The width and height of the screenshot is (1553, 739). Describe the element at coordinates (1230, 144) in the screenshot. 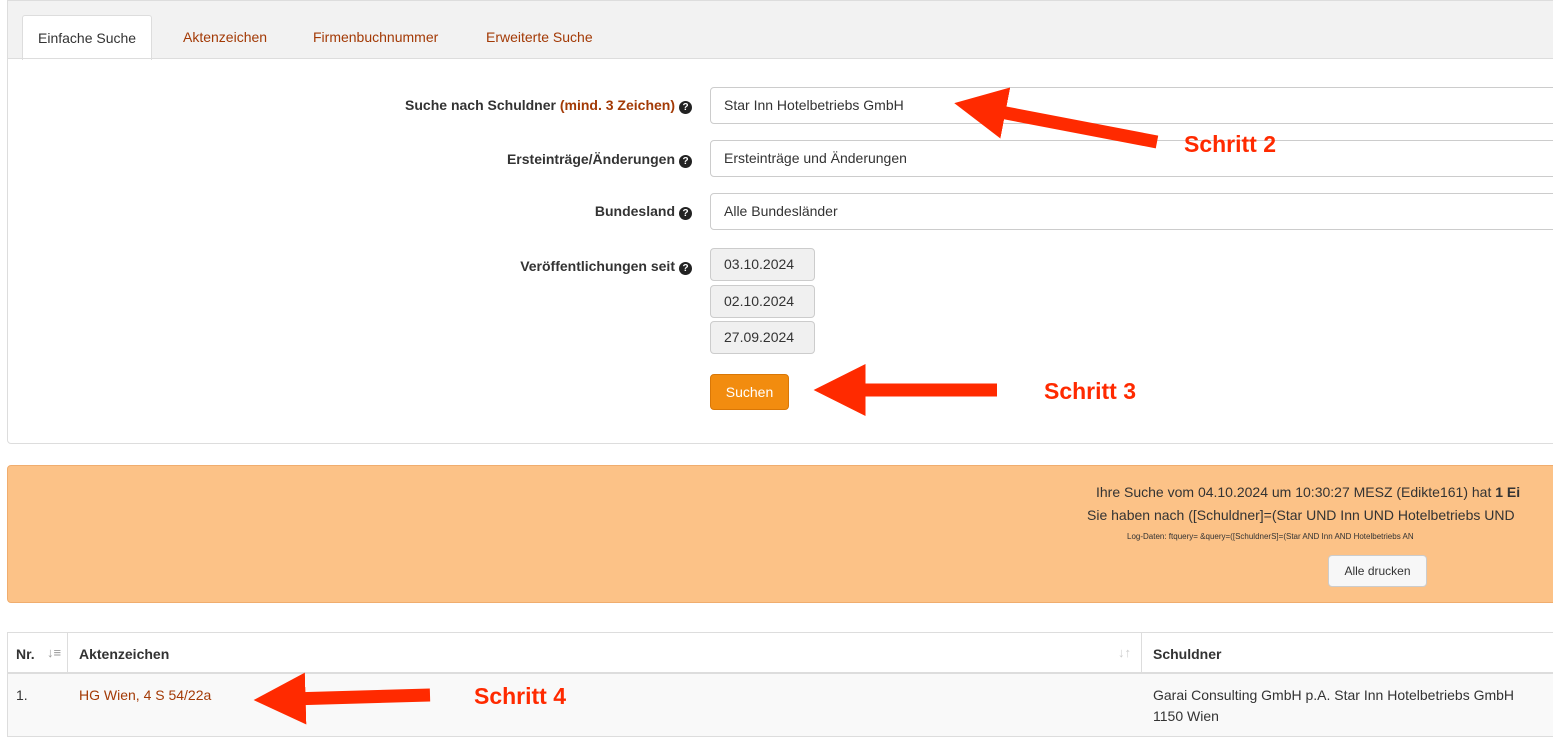

I see `annotation-schritt-2: Schritt 2` at that location.